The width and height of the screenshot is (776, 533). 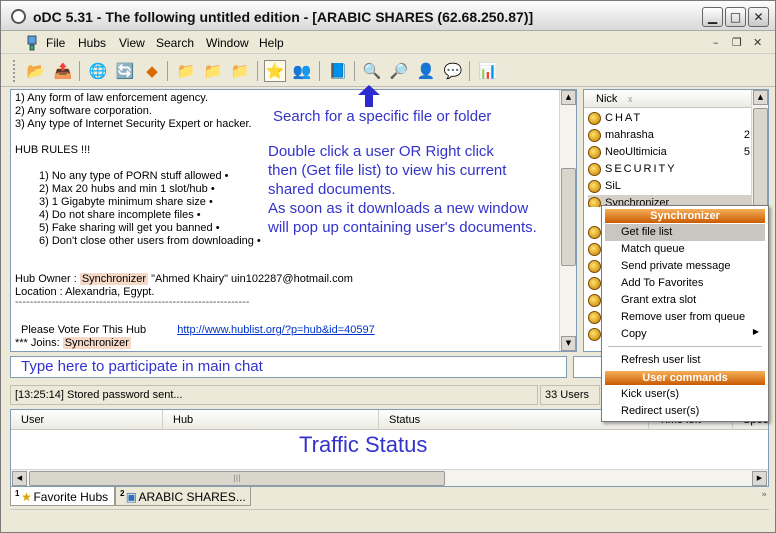 What do you see at coordinates (19, 478) in the screenshot?
I see `scroll-left-arrow: ◀` at bounding box center [19, 478].